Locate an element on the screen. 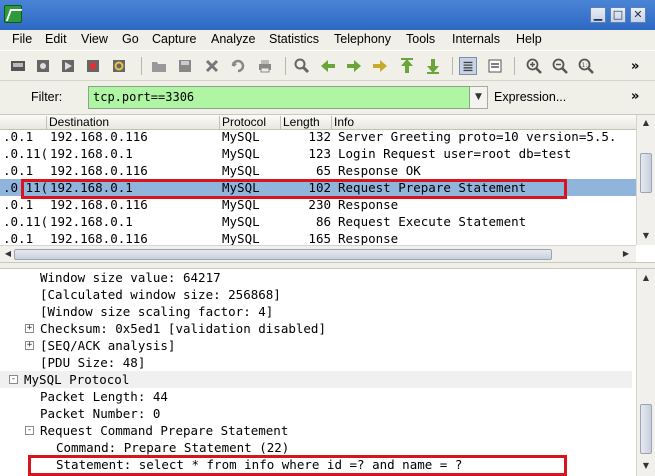 The image size is (655, 476). menu-edit: Edit is located at coordinates (56, 39).